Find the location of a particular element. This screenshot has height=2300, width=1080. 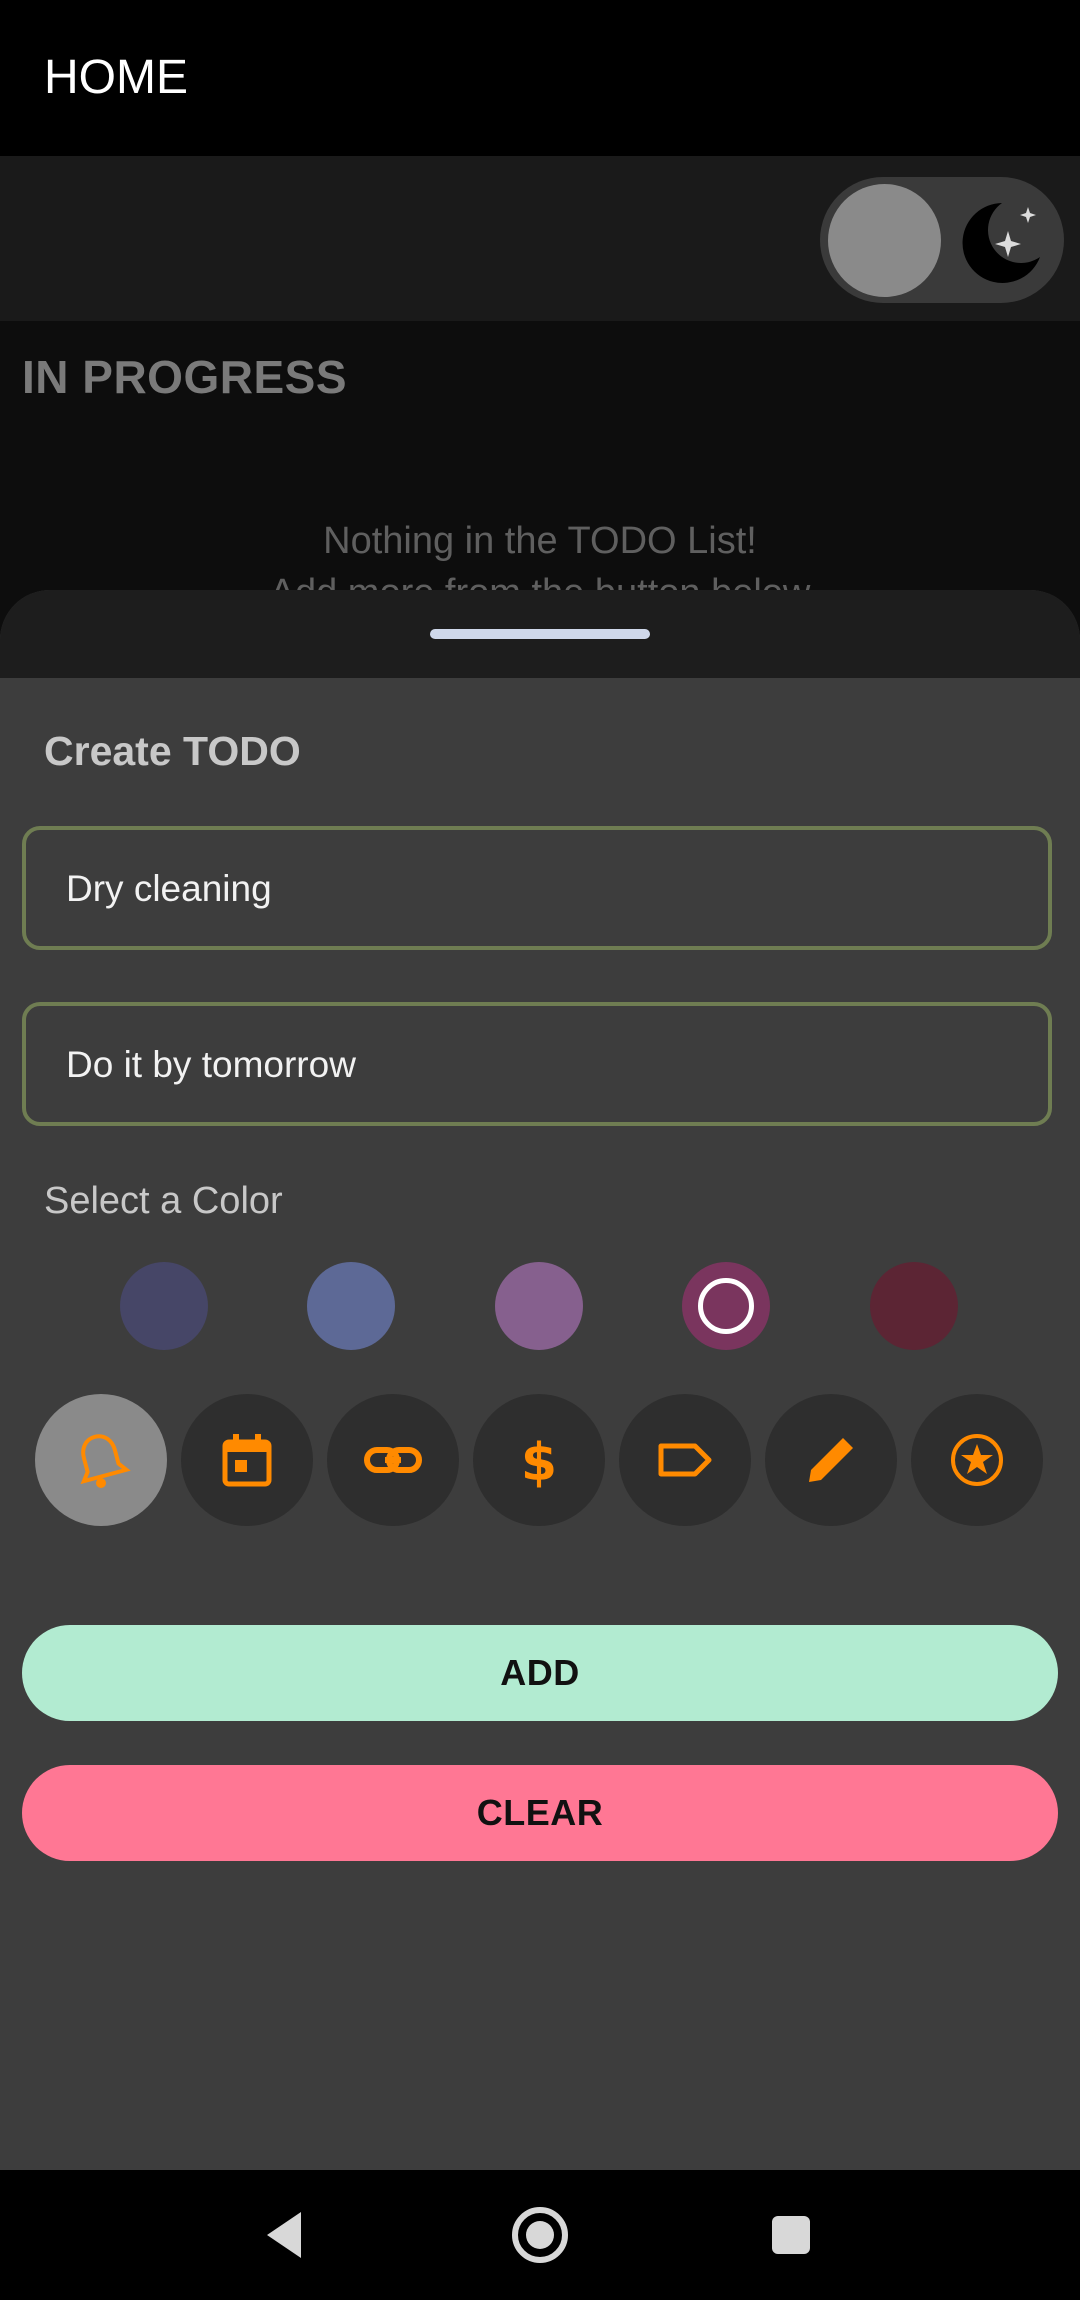

star-button is located at coordinates (977, 1460).